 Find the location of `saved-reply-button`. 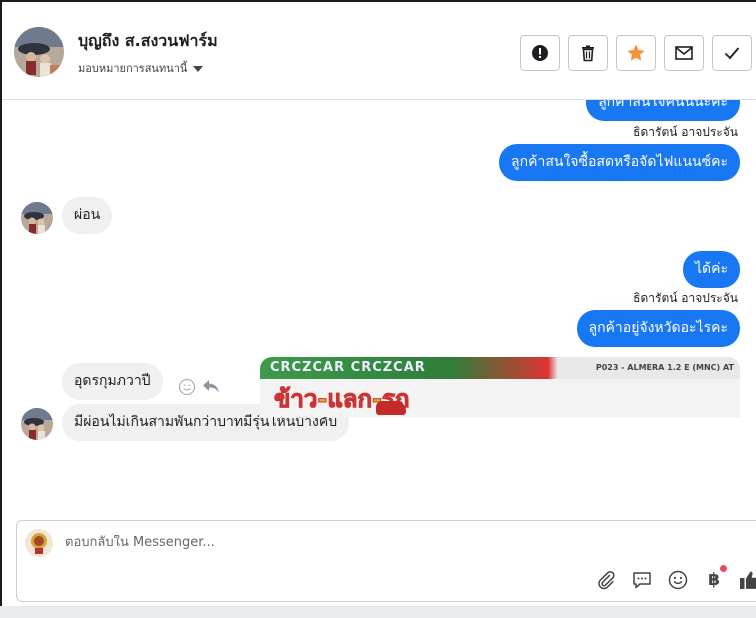

saved-reply-button is located at coordinates (642, 580).